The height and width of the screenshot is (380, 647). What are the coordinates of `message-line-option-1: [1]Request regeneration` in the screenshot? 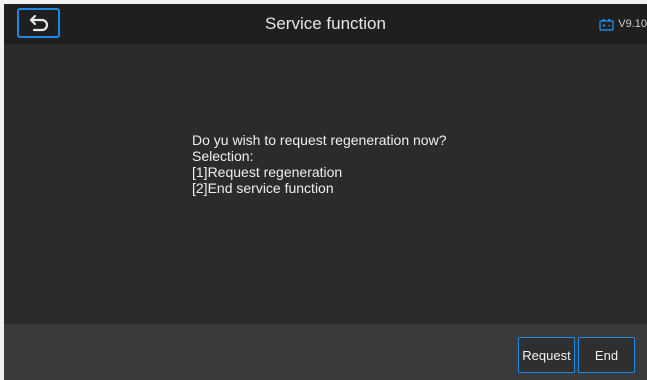 It's located at (267, 172).